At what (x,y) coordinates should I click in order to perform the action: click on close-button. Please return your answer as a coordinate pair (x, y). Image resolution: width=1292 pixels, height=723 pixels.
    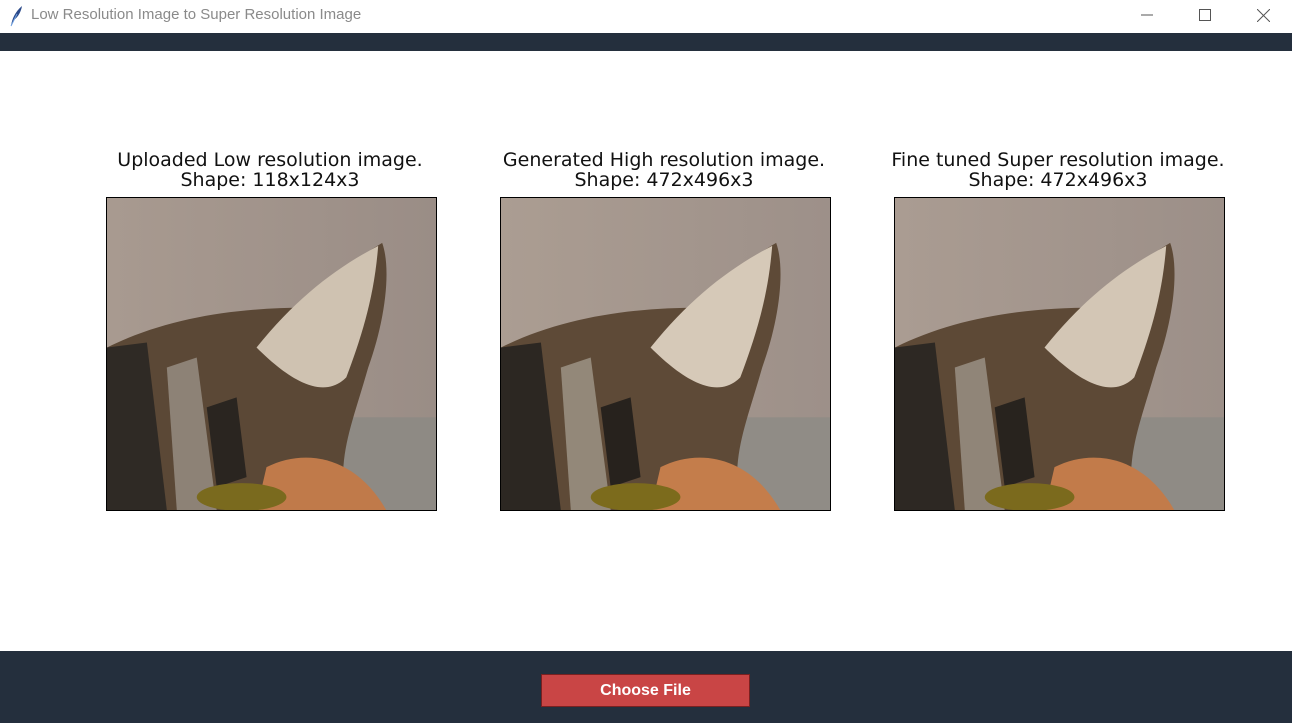
    Looking at the image, I should click on (1263, 15).